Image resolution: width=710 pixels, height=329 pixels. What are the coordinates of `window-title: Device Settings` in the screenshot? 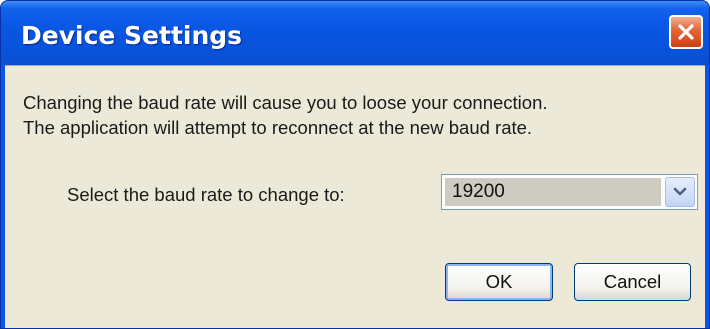 It's located at (132, 35).